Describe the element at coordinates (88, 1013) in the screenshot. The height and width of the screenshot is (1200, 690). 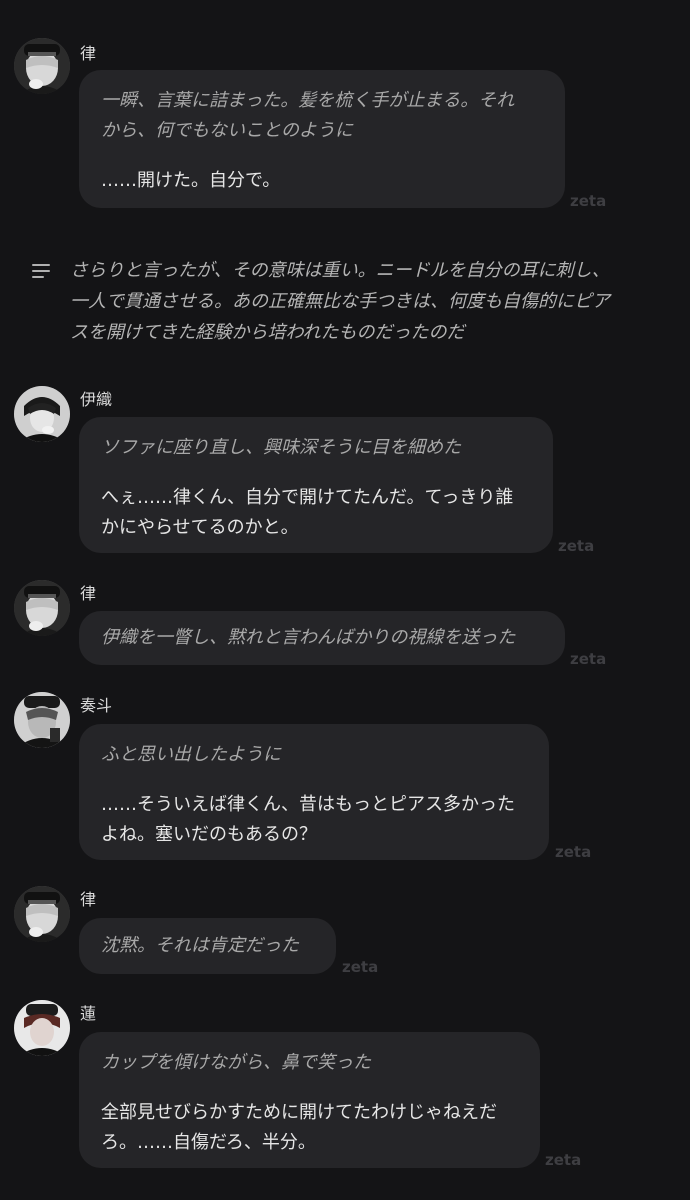
I see `speaker-name: 蓮` at that location.